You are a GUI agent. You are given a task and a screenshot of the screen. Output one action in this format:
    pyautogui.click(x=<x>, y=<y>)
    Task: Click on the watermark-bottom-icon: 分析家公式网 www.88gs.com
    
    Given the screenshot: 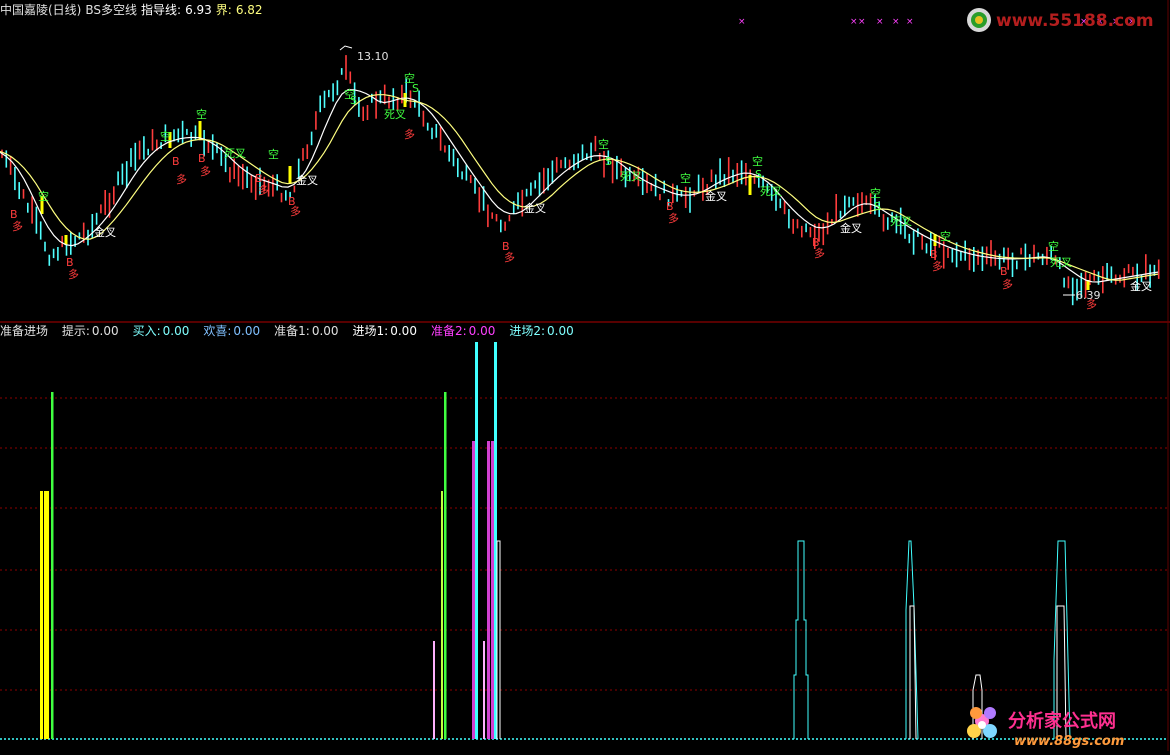 What is the action you would take?
    pyautogui.click(x=1045, y=728)
    